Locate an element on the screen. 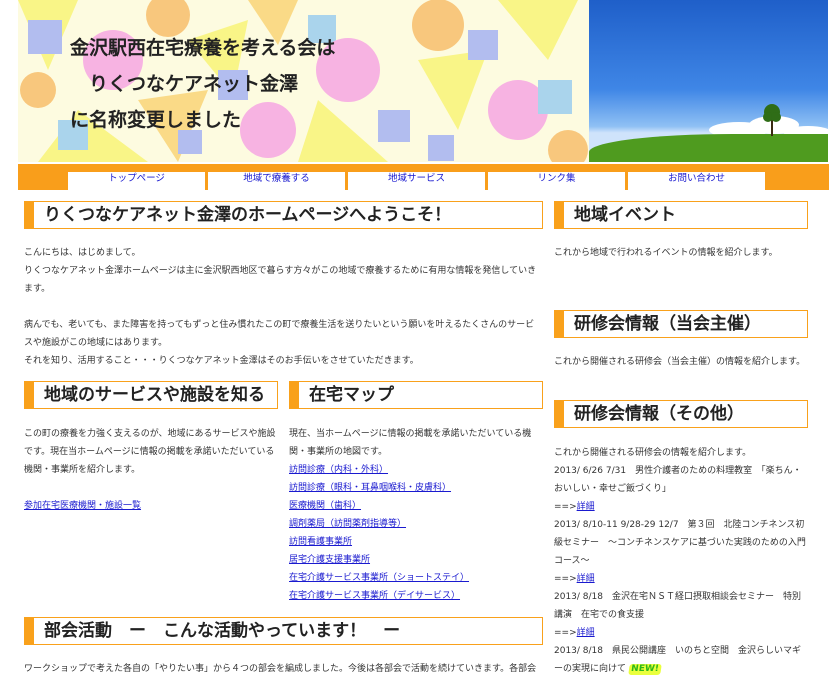 The width and height of the screenshot is (831, 680). site-title-line-1: 金沢駅西在宅療養を考える会は is located at coordinates (203, 48).